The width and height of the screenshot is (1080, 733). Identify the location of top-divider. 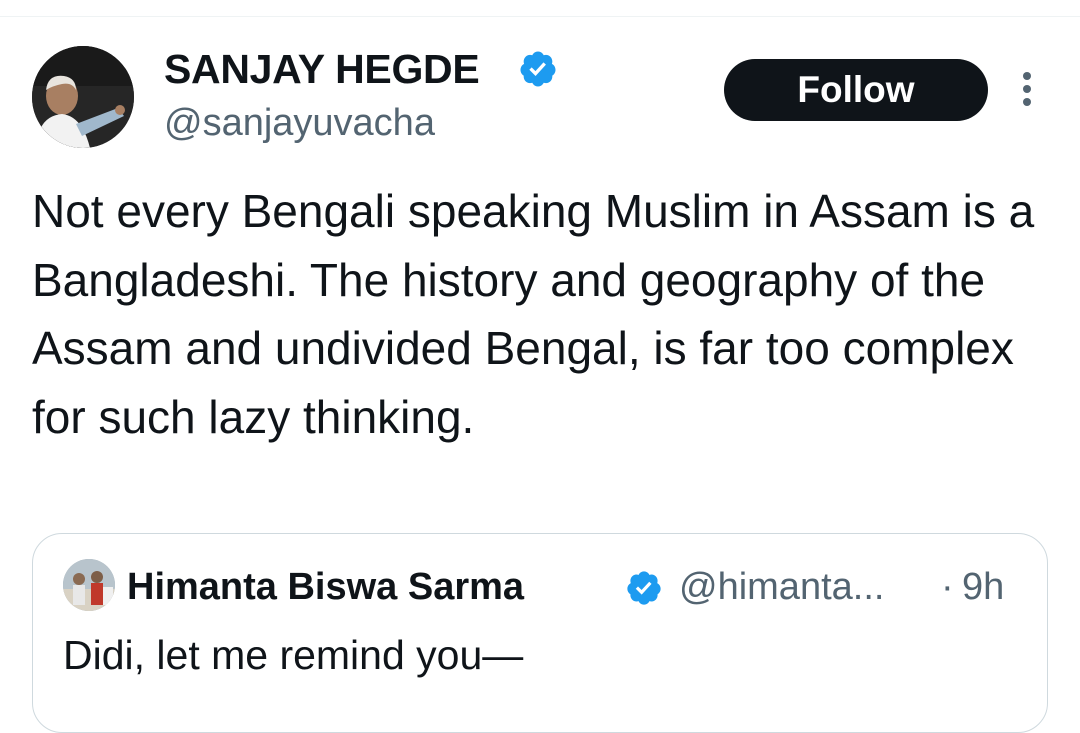
(540, 16).